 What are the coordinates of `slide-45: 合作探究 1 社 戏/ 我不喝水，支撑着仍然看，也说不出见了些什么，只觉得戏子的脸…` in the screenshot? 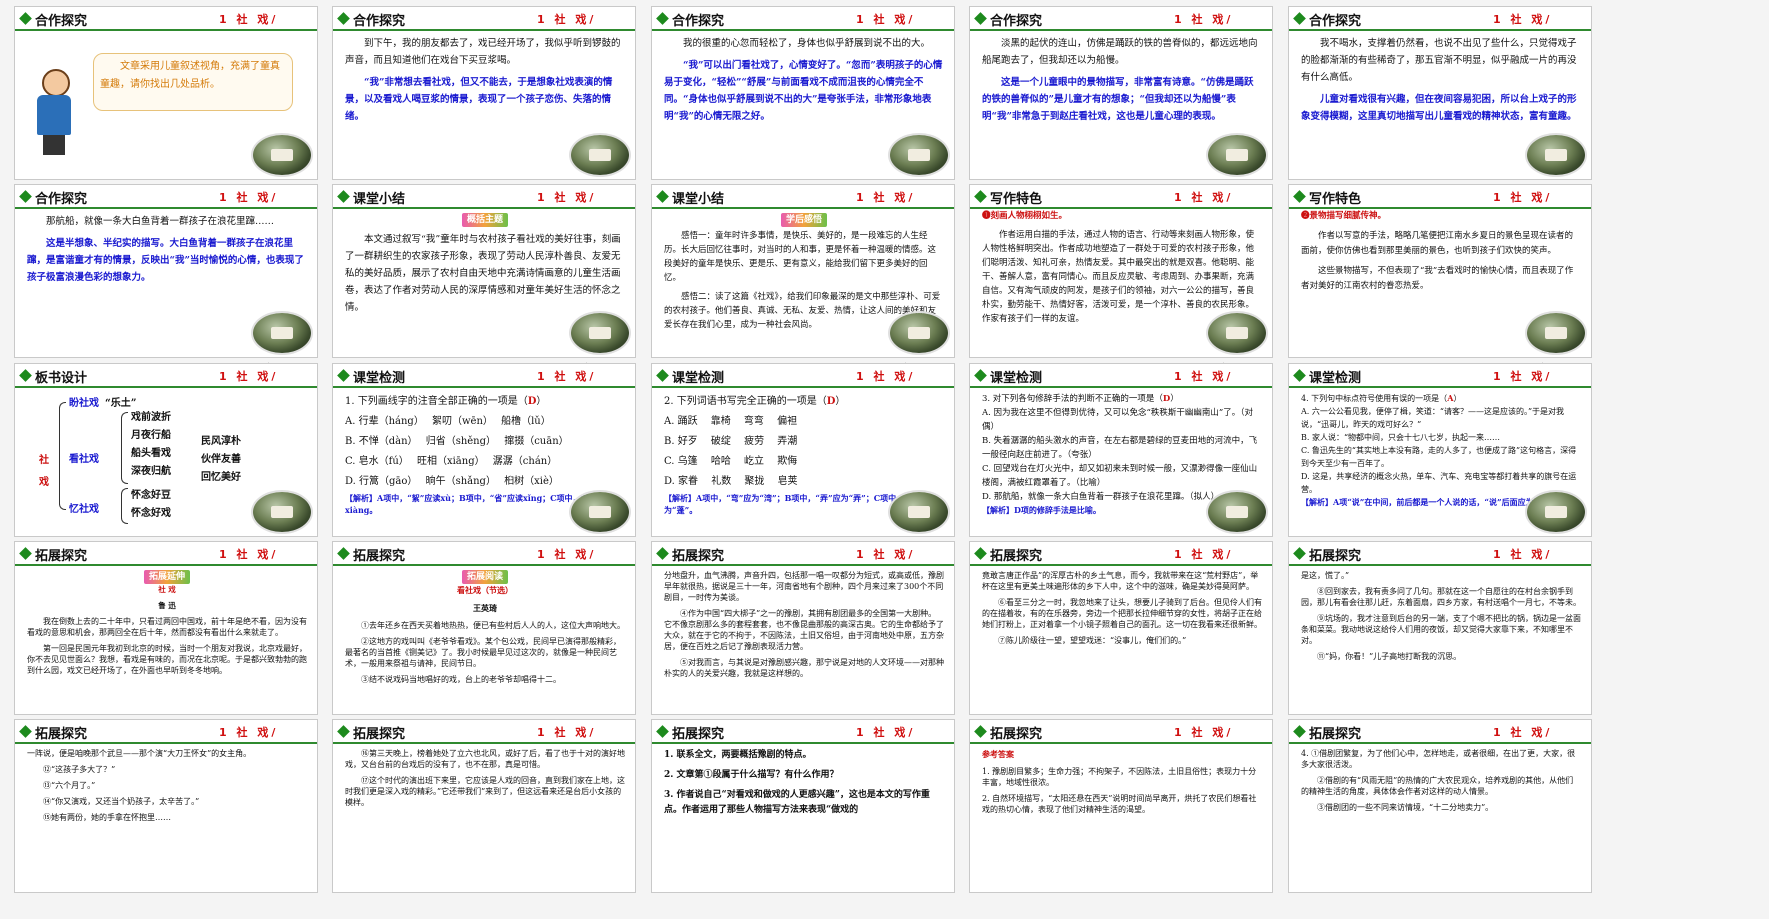 It's located at (1440, 93).